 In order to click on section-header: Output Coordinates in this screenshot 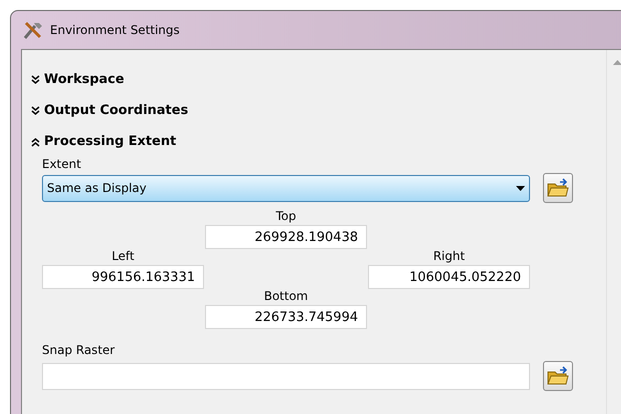, I will do `click(109, 110)`.